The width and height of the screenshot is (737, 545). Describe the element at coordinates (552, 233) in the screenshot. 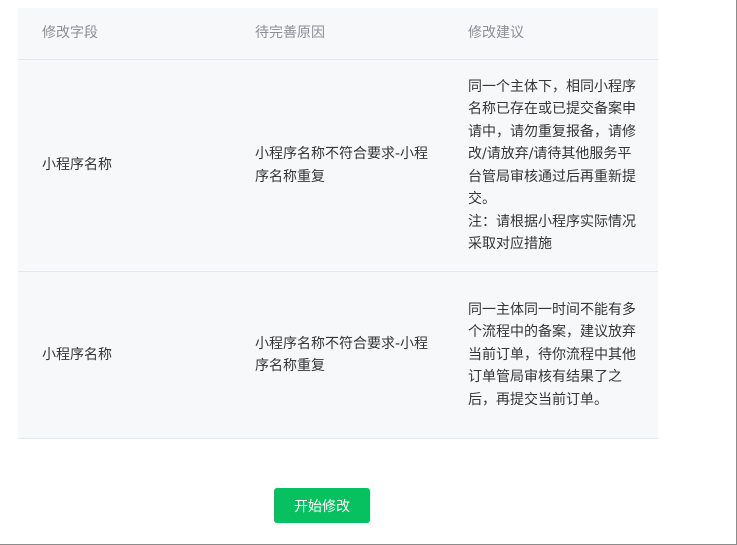

I see `suggestion-note: 注：请根据小程序实际情况采取对应措施` at that location.